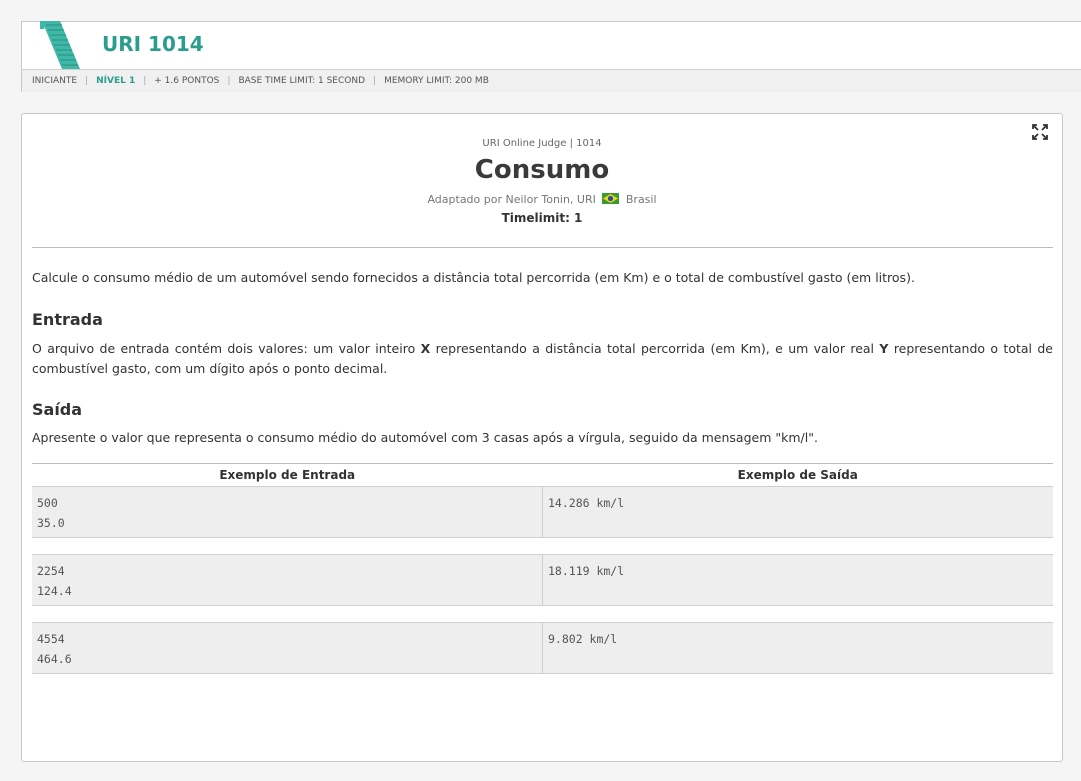 Image resolution: width=1081 pixels, height=781 pixels. What do you see at coordinates (586, 571) in the screenshot?
I see `sample-output: 18.119 km/l` at bounding box center [586, 571].